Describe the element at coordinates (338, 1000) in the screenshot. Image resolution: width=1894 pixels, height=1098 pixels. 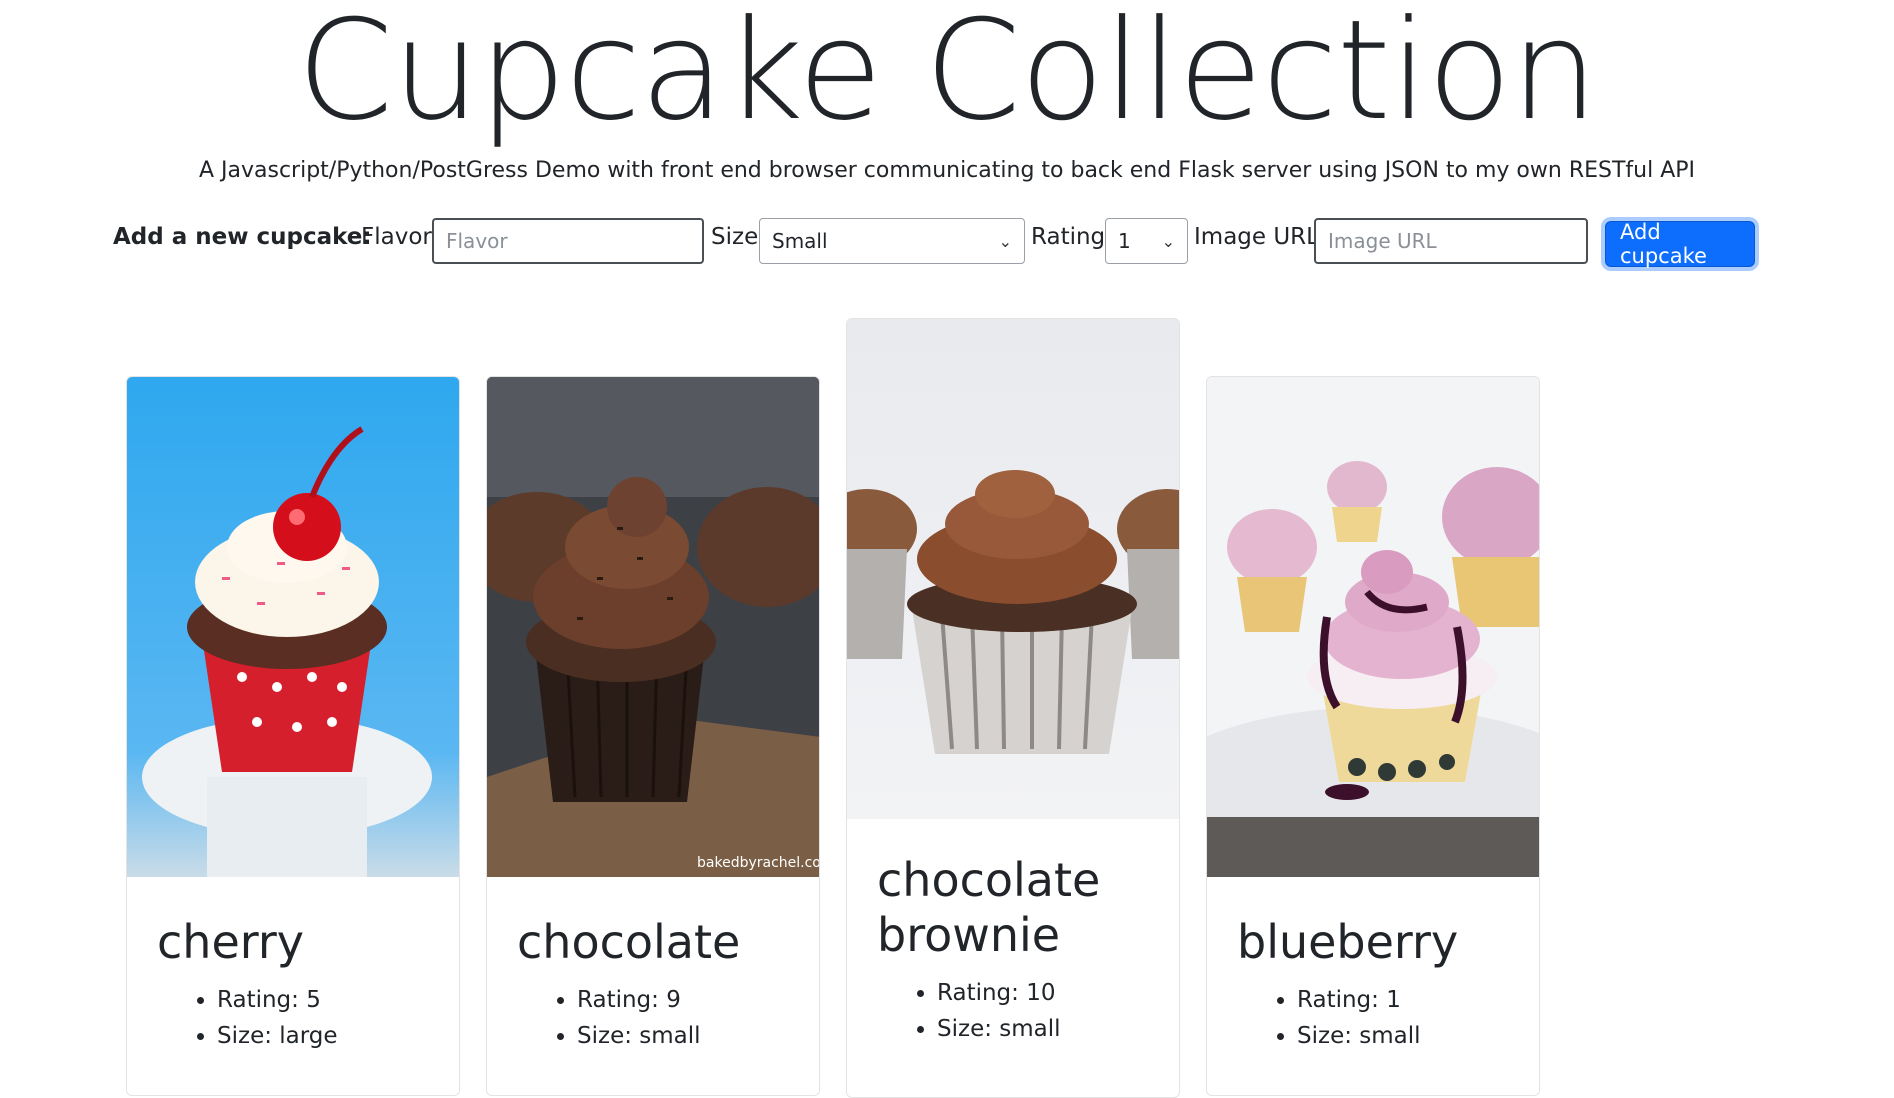
I see `cupcake-rating: Rating: 5` at that location.